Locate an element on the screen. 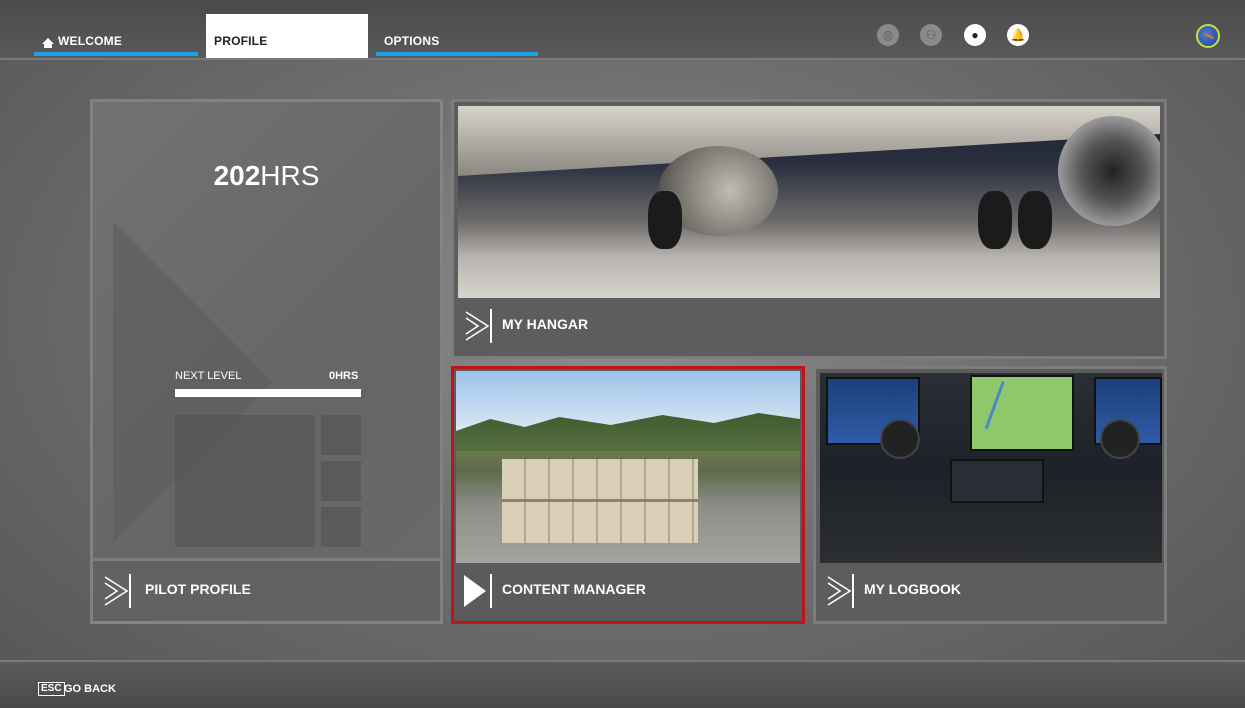  flight-hours: 202HRS is located at coordinates (266, 175).